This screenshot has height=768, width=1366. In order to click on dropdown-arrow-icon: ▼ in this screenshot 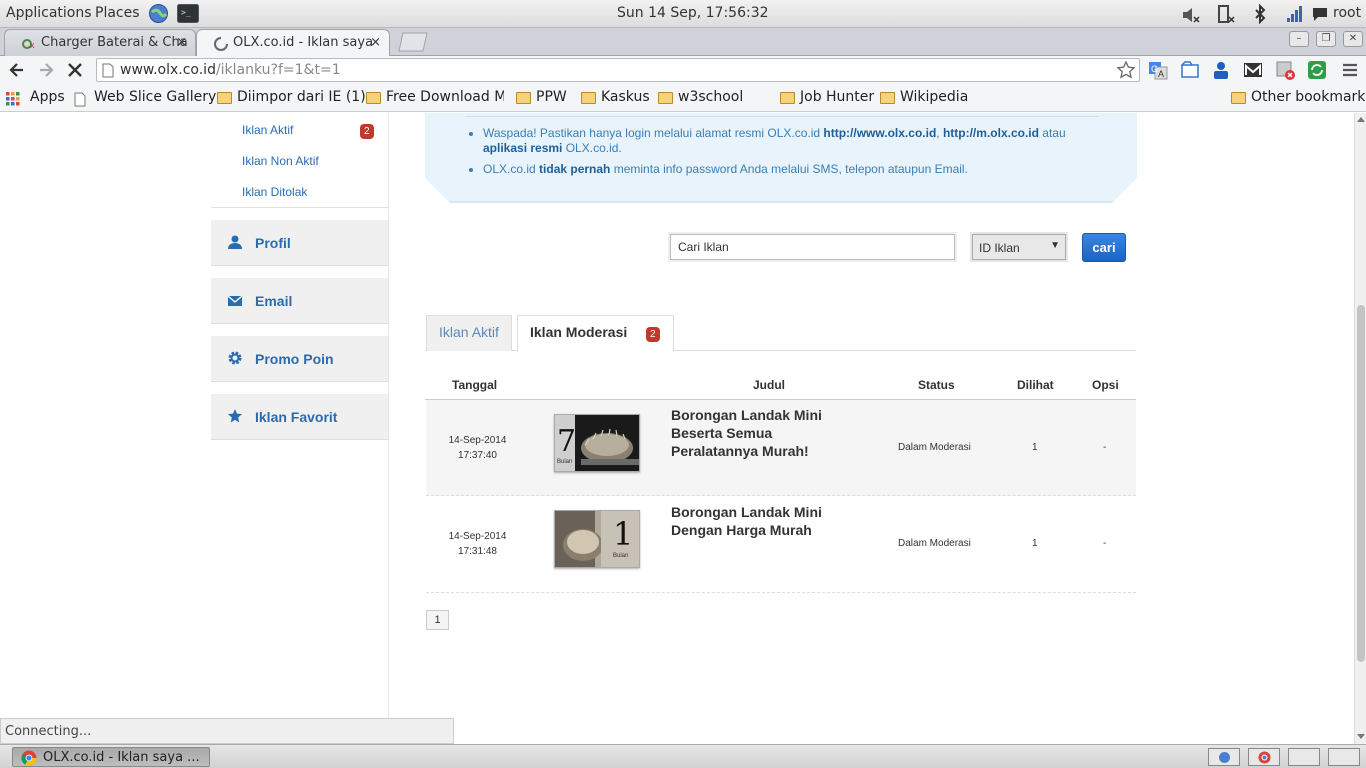, I will do `click(1055, 245)`.